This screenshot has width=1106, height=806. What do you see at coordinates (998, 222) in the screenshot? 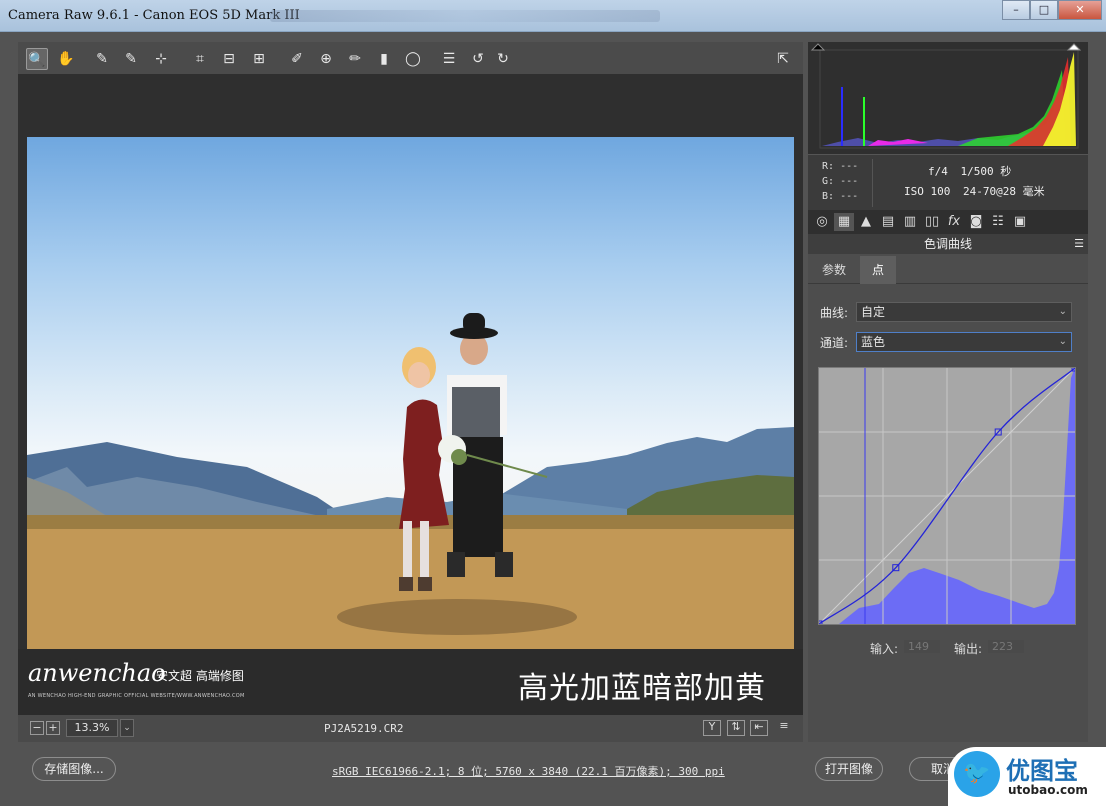
I see `presets-panel-icon: ☷` at bounding box center [998, 222].